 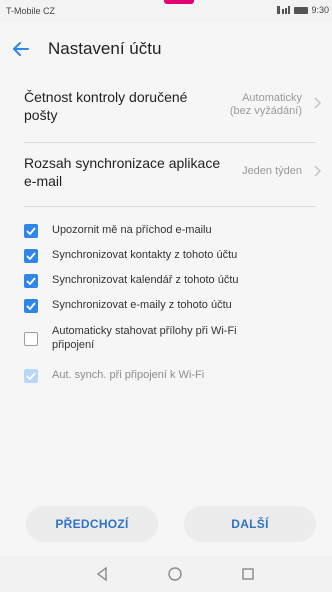 I want to click on setting-value: Jeden týden, so click(x=272, y=171).